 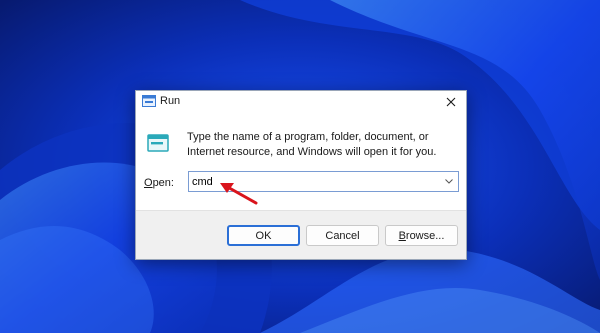 What do you see at coordinates (239, 194) in the screenshot?
I see `red-arrow-icon` at bounding box center [239, 194].